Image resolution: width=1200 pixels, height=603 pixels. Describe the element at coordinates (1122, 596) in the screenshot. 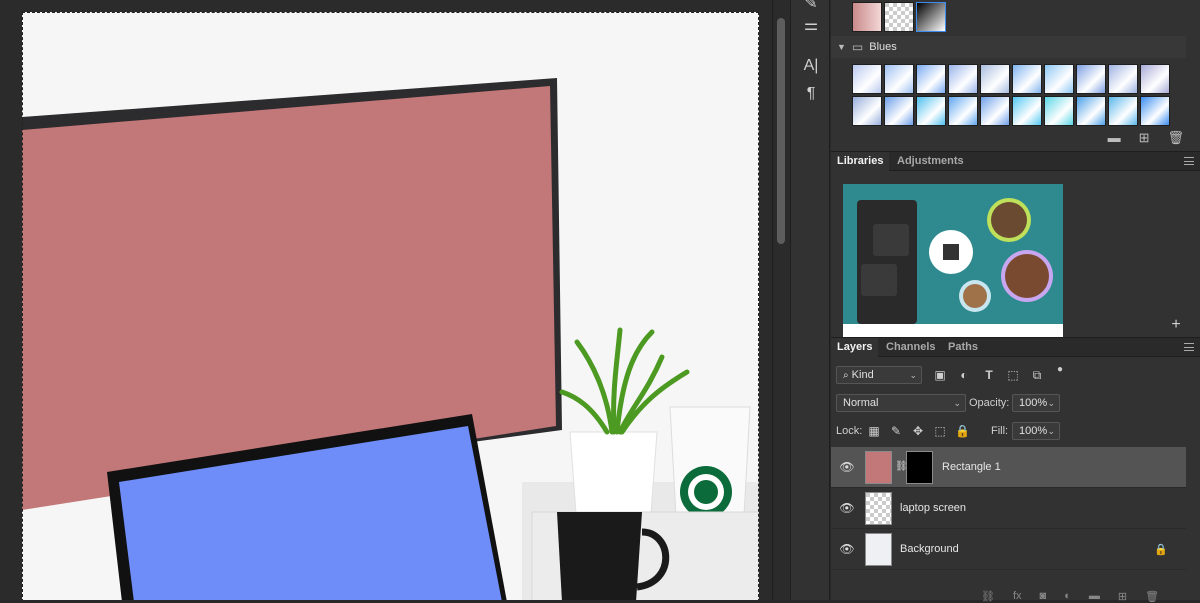

I see `new-layer-icon: ⊞` at that location.